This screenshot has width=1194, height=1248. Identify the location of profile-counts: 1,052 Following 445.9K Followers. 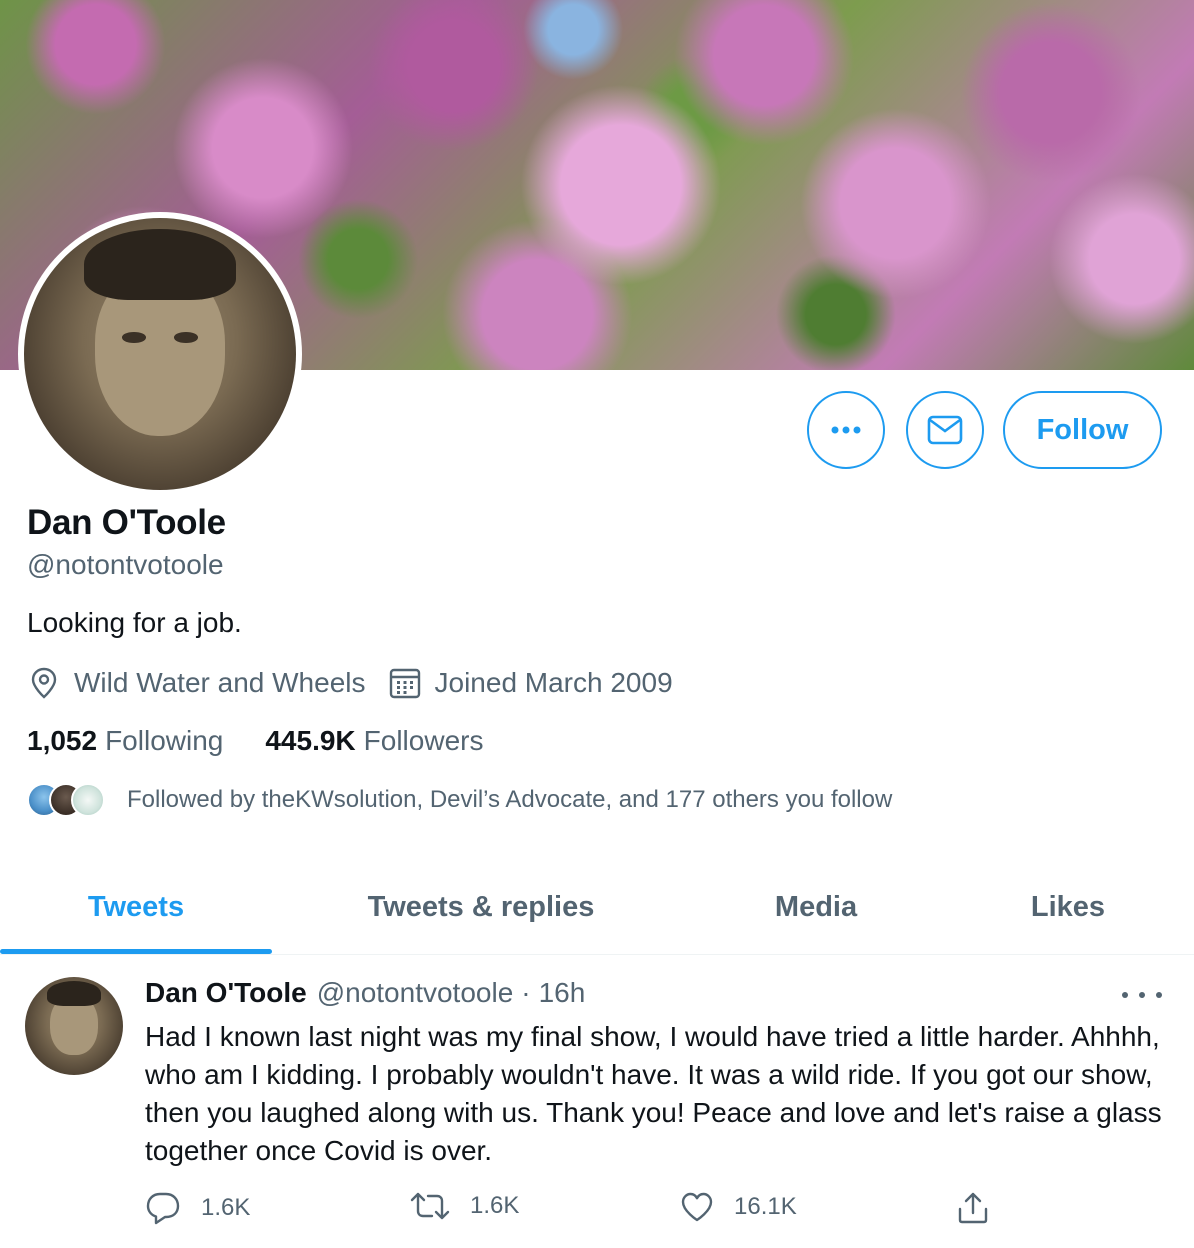
(276, 741).